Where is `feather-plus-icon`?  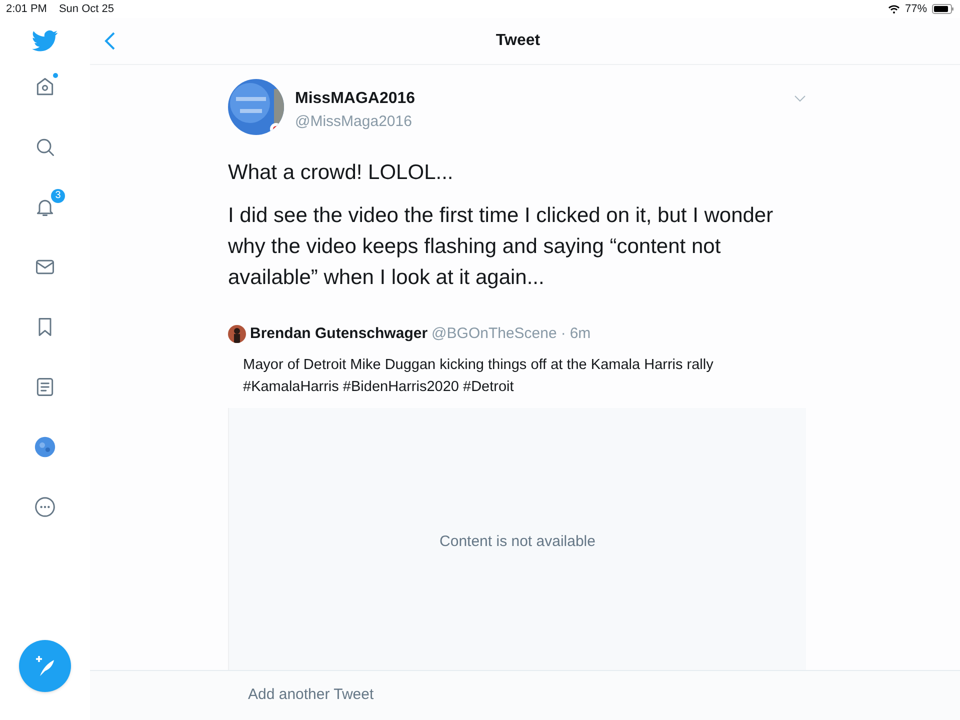
feather-plus-icon is located at coordinates (45, 666).